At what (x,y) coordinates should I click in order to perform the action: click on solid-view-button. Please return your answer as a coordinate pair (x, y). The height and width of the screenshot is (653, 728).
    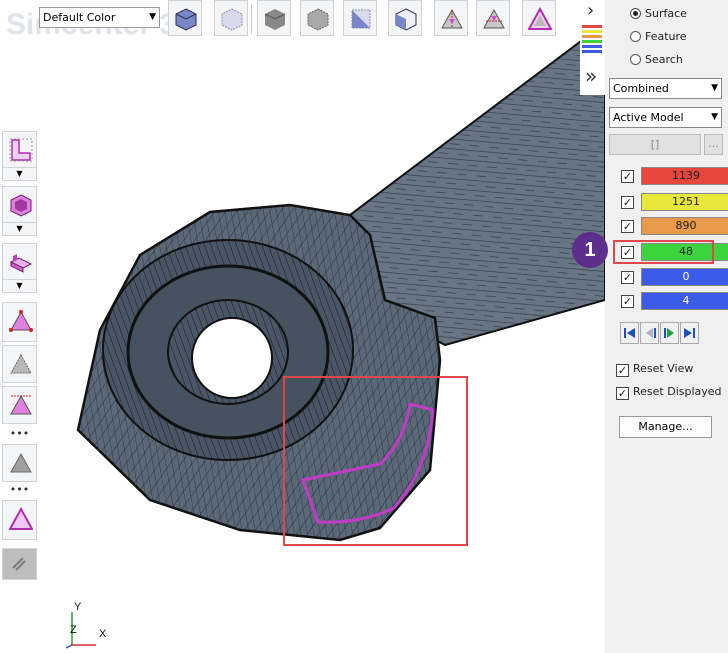
    Looking at the image, I should click on (274, 18).